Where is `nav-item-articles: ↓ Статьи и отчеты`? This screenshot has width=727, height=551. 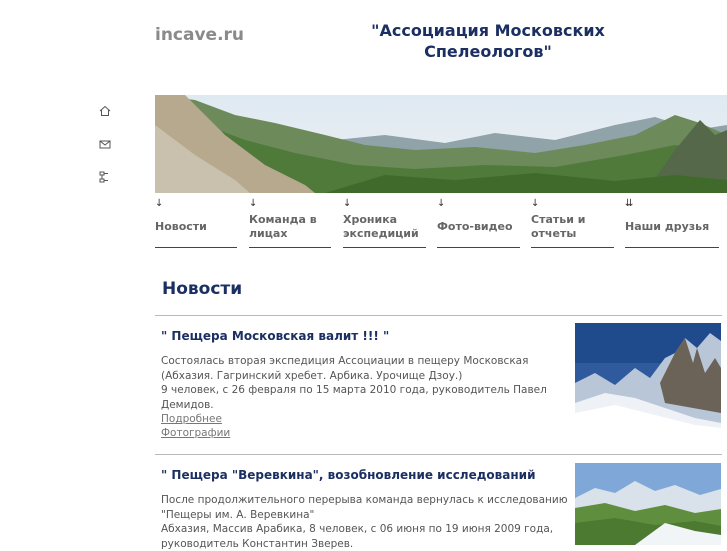 nav-item-articles: ↓ Статьи и отчеты is located at coordinates (572, 224).